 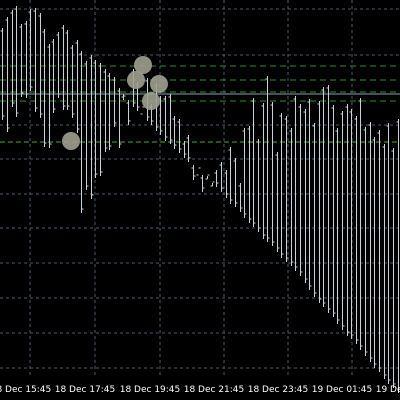 I want to click on x-tick-label: 18 Dec 17:45, so click(x=85, y=390).